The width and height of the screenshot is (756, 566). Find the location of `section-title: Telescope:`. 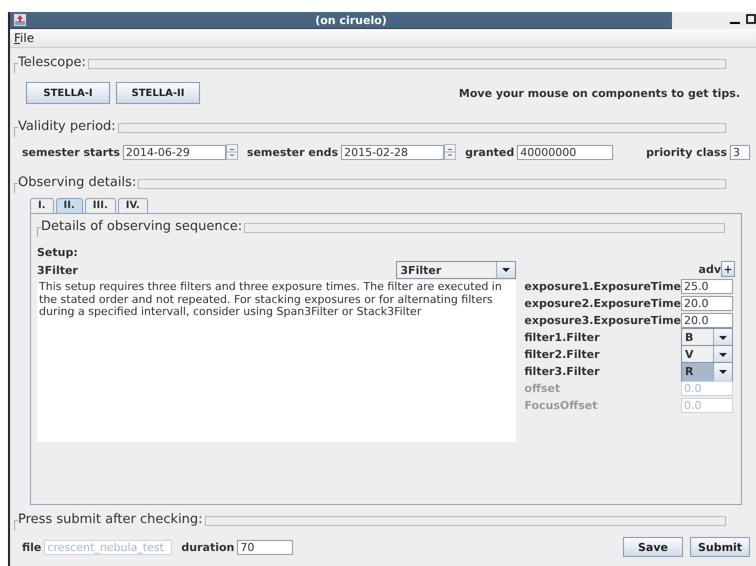

section-title: Telescope: is located at coordinates (52, 63).